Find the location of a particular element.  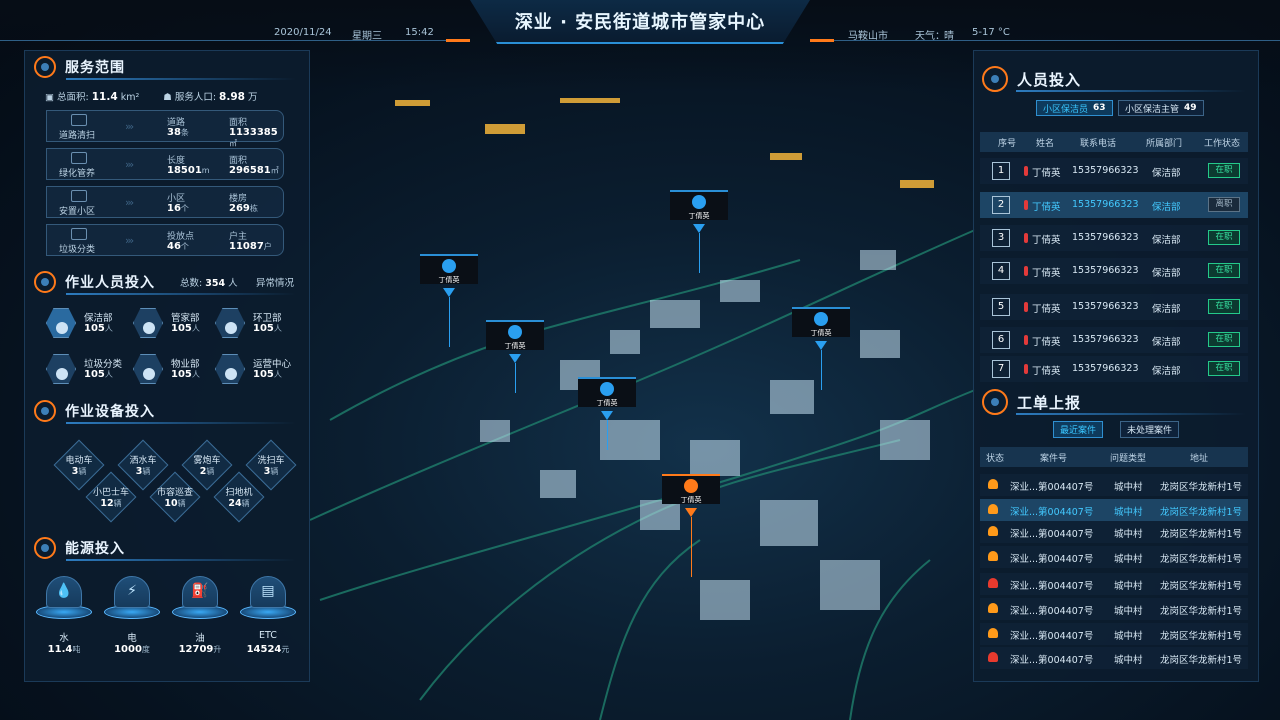

personnel-row: 5 丁倩英 15357966323 保洁部 在职 is located at coordinates (1114, 307).